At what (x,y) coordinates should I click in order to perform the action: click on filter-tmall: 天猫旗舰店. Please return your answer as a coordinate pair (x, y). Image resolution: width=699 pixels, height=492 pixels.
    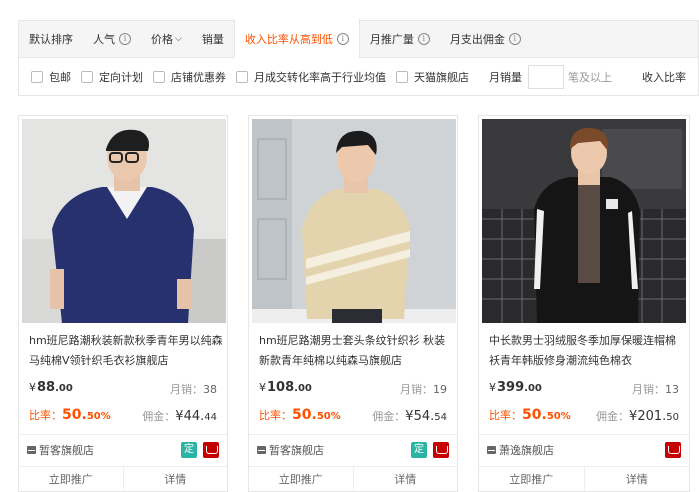
    Looking at the image, I should click on (432, 77).